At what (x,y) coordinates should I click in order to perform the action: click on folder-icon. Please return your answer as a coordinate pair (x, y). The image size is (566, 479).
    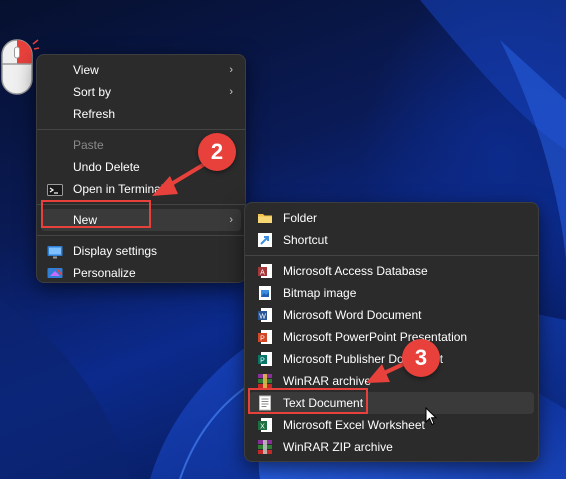
    Looking at the image, I should click on (265, 218).